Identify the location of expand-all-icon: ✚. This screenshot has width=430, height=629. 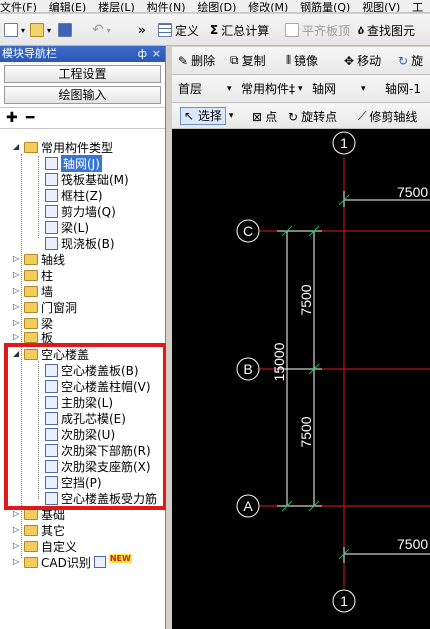
(12, 118).